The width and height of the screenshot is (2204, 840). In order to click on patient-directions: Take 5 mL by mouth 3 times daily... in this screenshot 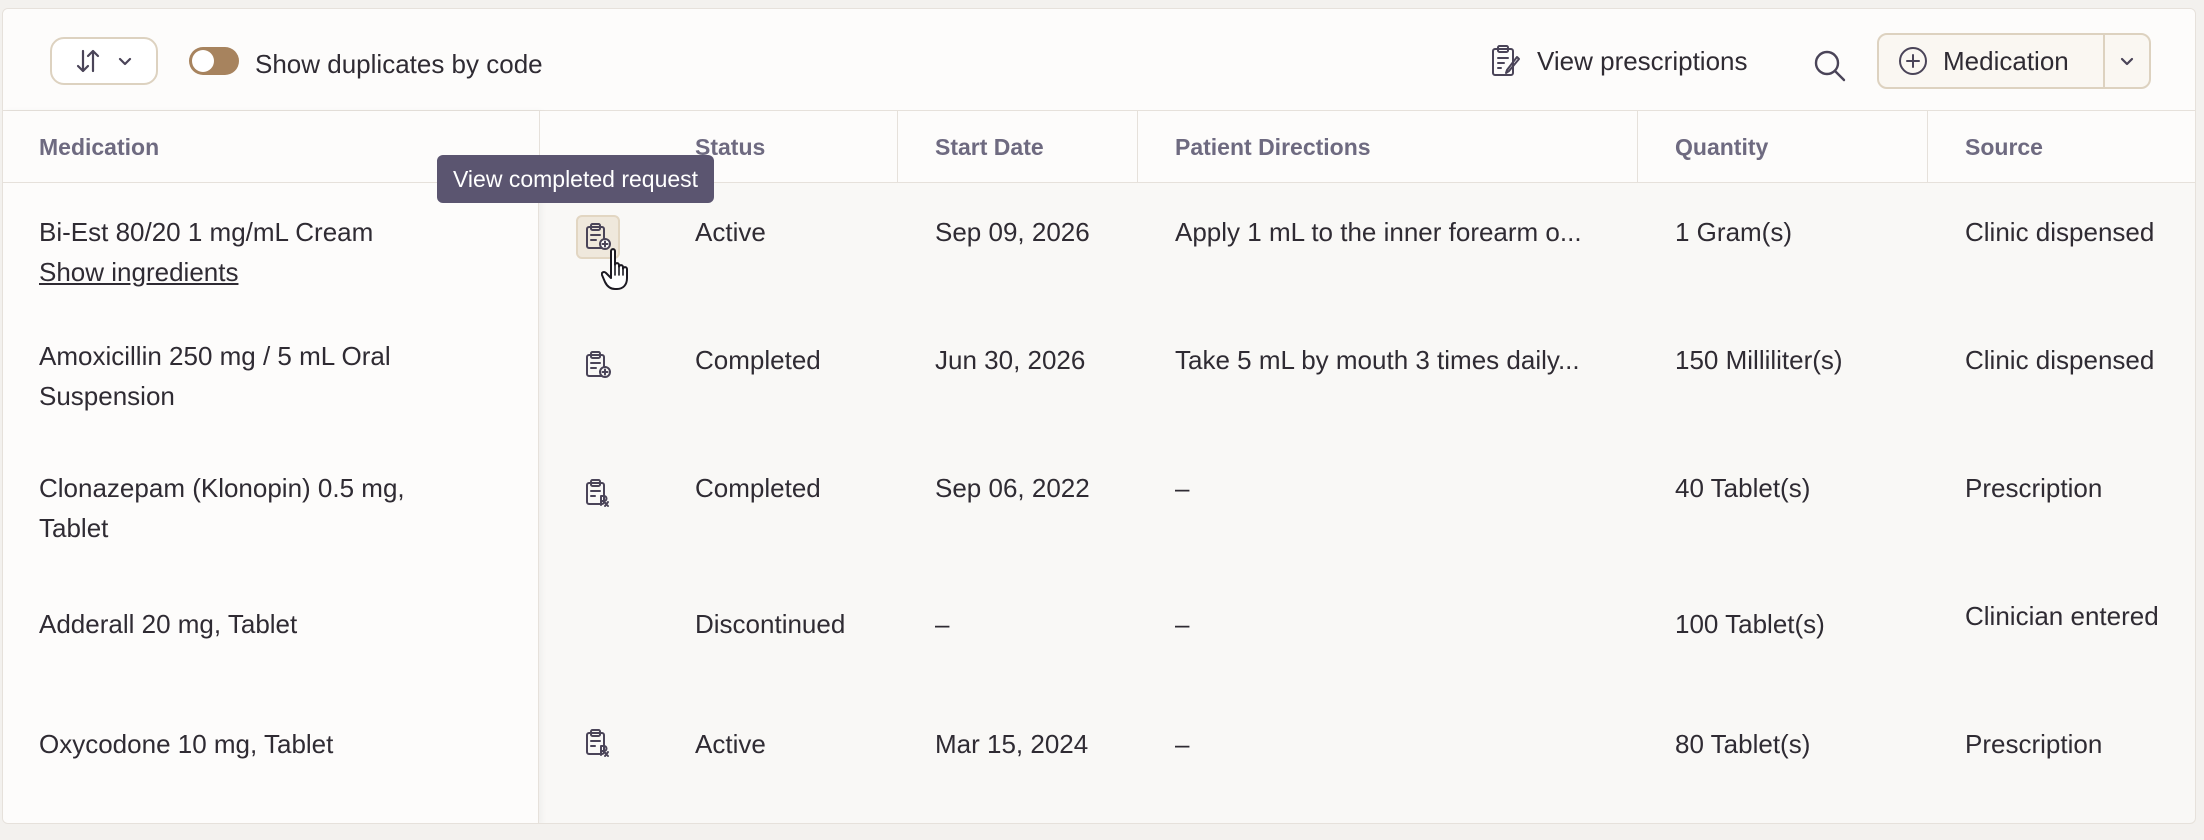, I will do `click(1377, 360)`.